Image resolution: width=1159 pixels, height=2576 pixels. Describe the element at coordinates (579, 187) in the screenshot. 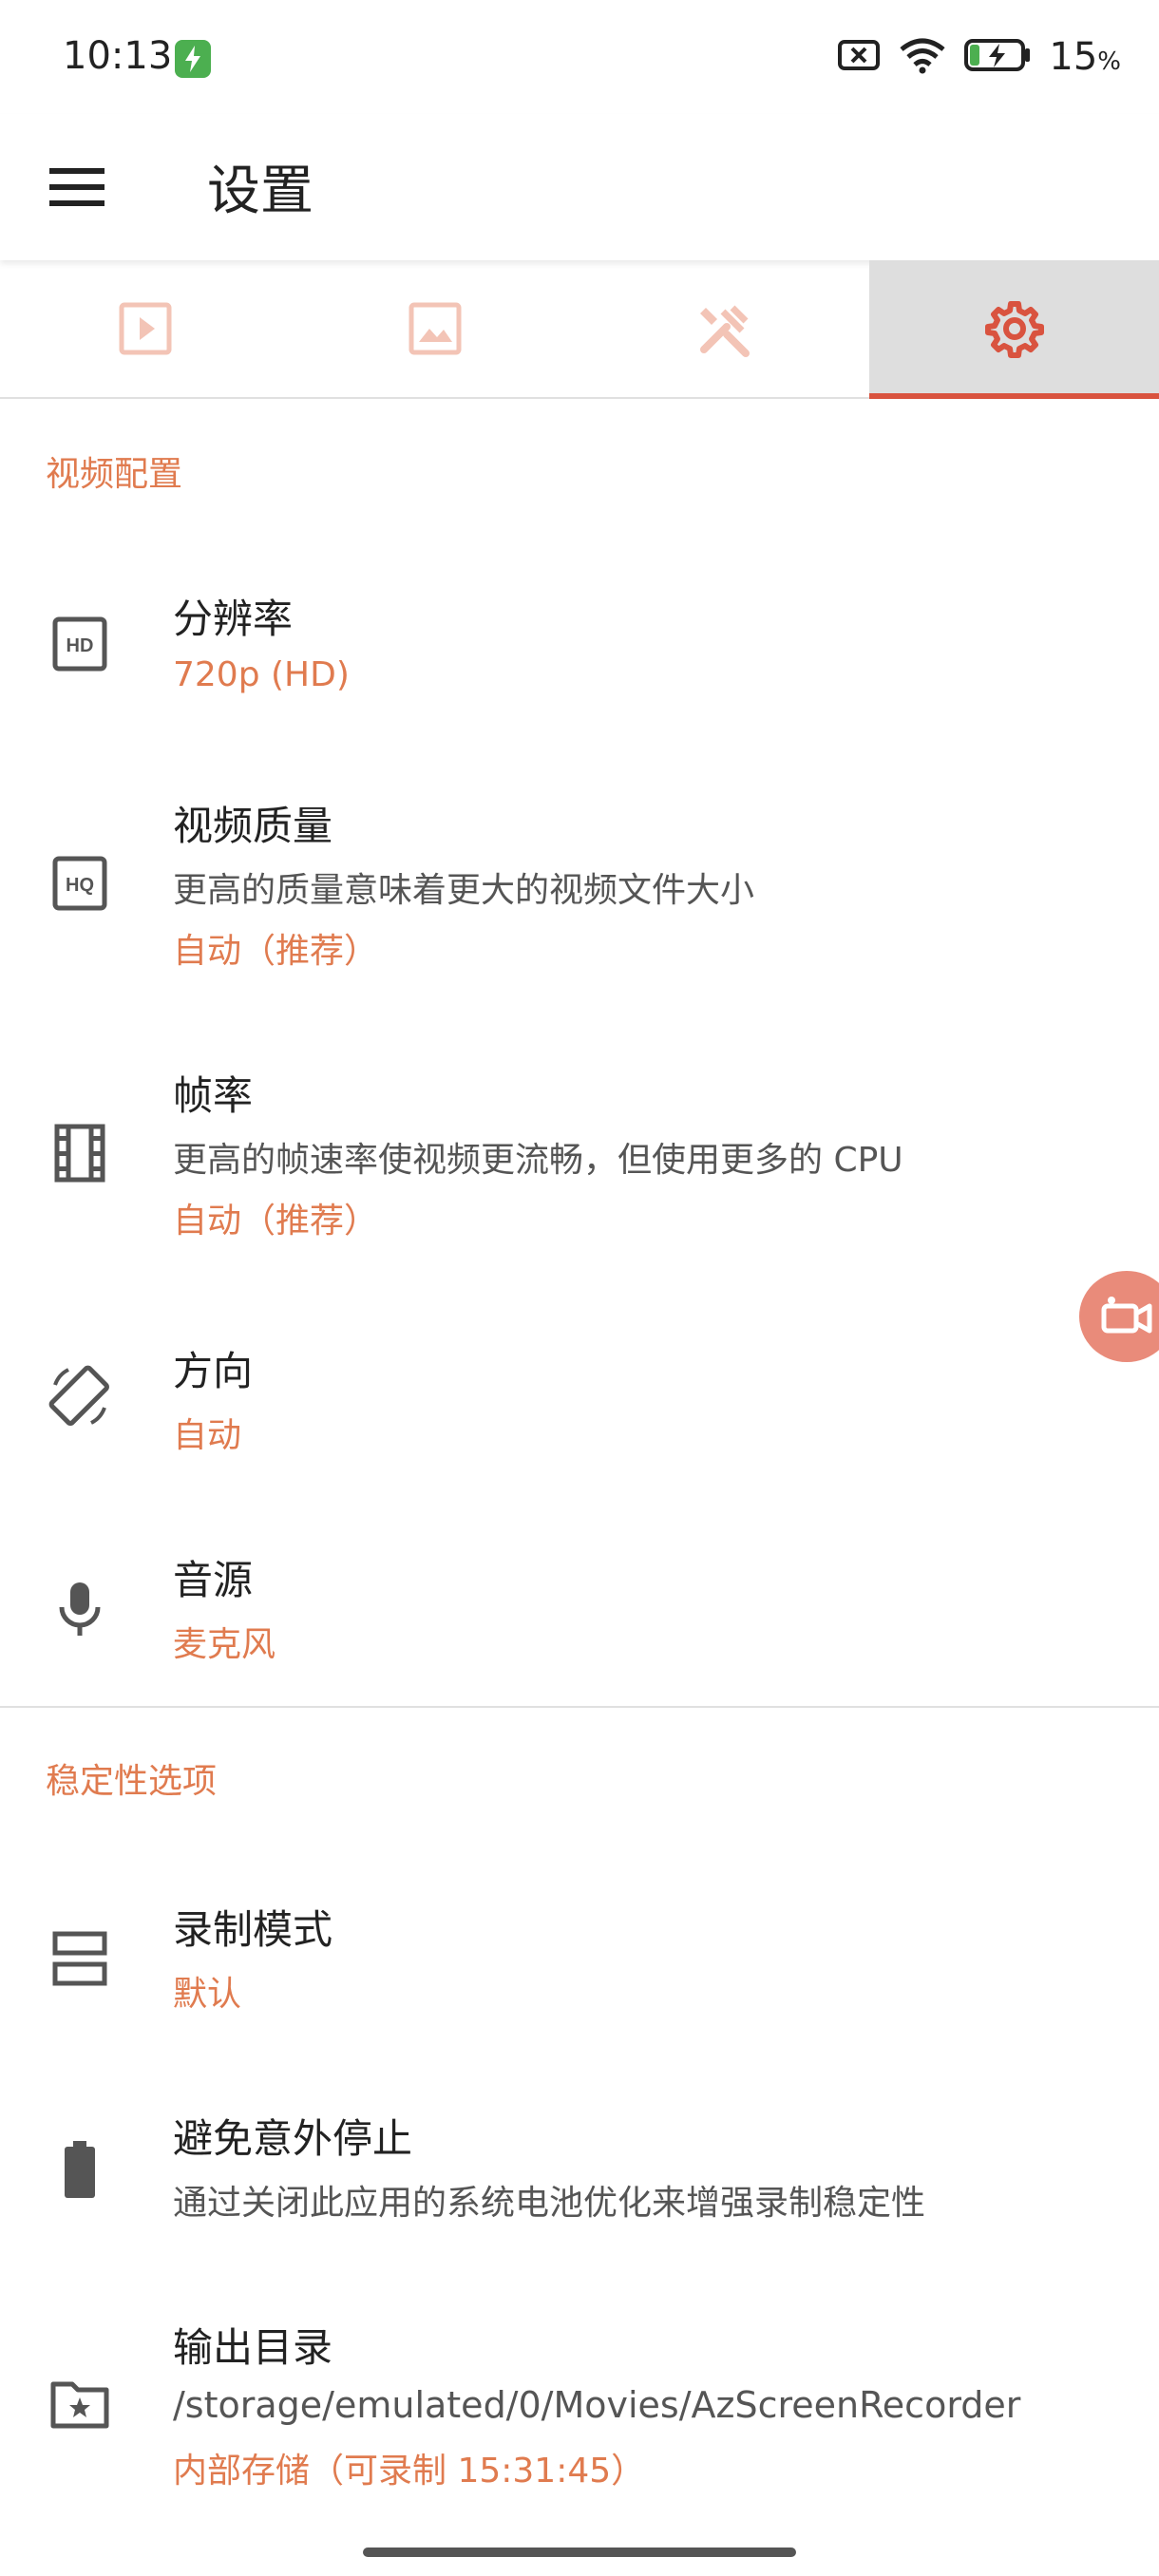

I see `app-bar: 设置` at that location.